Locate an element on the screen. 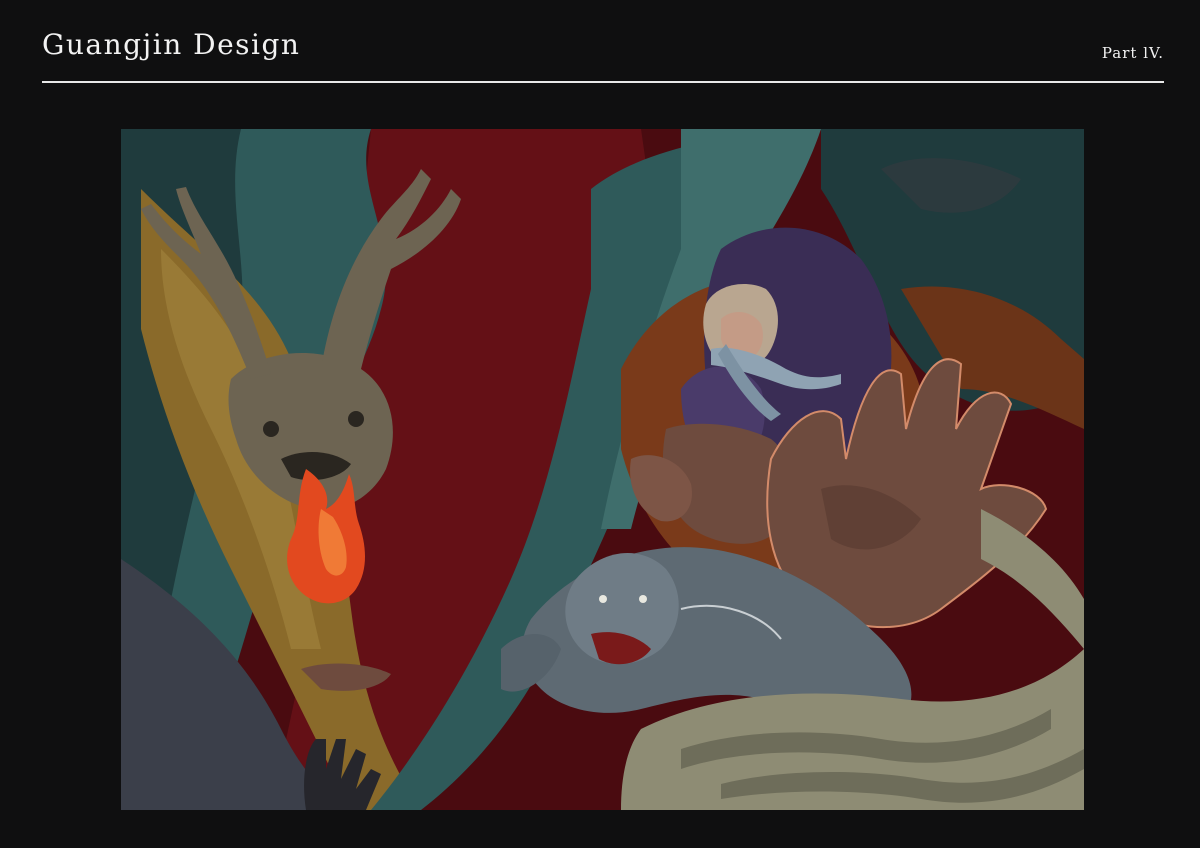 This screenshot has width=1200, height=848. beast-eye-left is located at coordinates (271, 429).